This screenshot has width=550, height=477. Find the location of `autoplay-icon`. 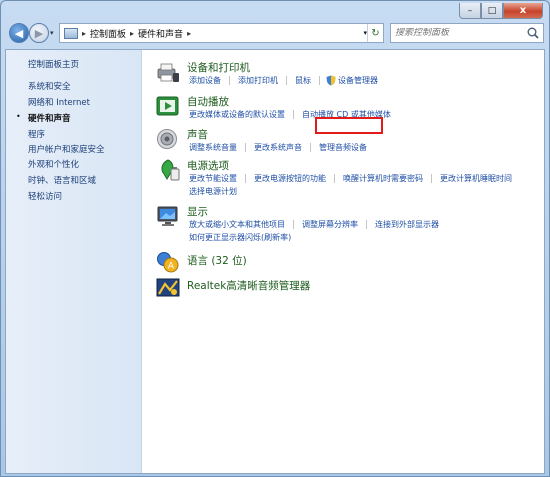

autoplay-icon is located at coordinates (167, 106).